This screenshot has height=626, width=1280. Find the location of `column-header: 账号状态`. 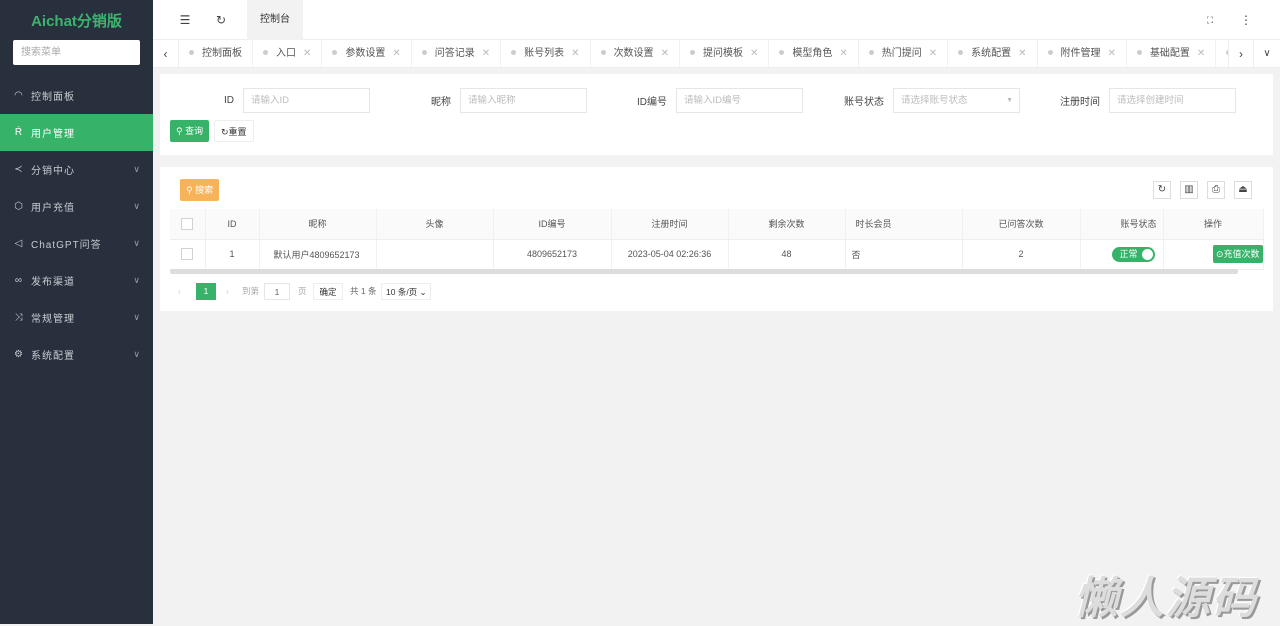

column-header: 账号状态 is located at coordinates (1122, 224).